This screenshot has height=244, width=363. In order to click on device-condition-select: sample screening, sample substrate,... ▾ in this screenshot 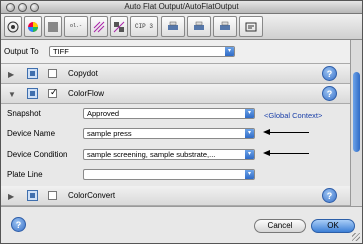, I will do `click(169, 154)`.